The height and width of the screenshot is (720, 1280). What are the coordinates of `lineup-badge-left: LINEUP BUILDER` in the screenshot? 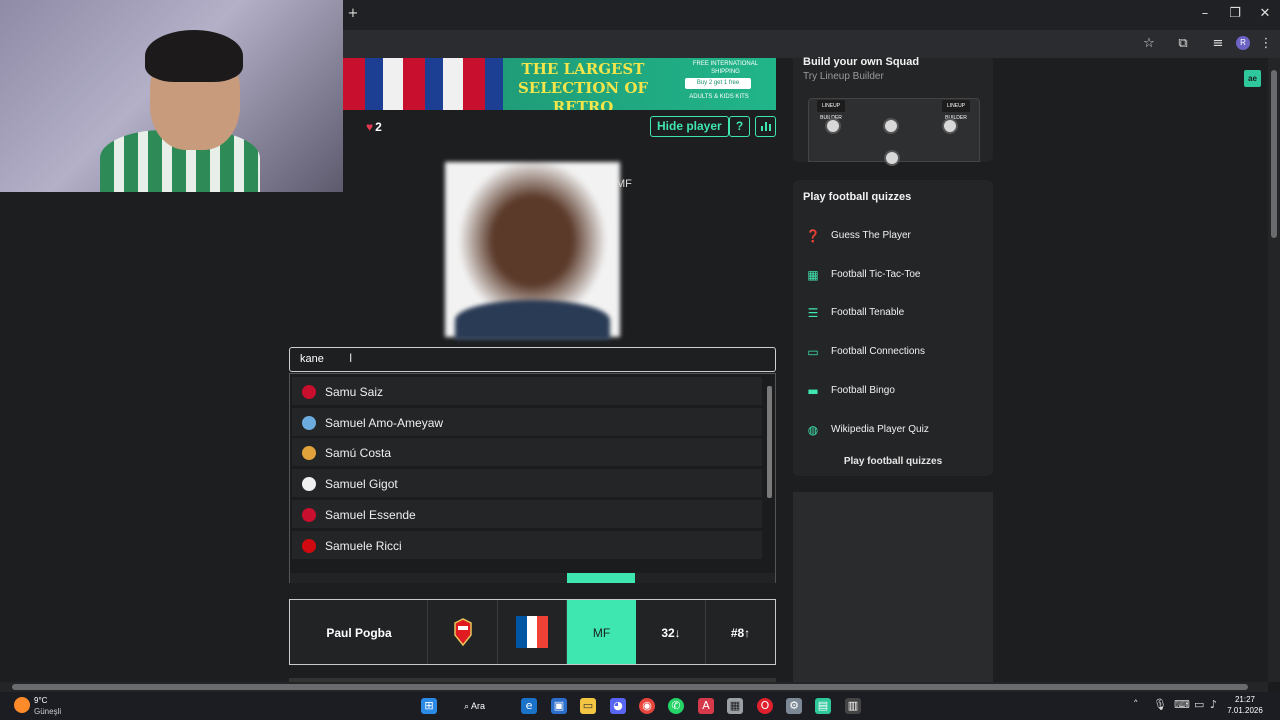 It's located at (831, 110).